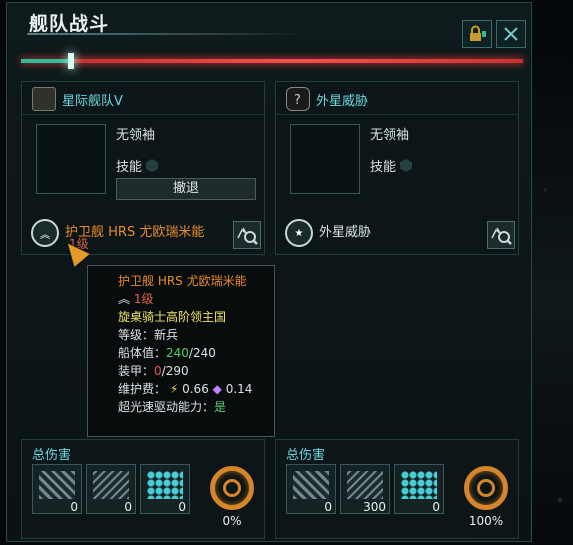 This screenshot has width=573, height=545. I want to click on tooltip-rank-value: 新兵, so click(166, 335).